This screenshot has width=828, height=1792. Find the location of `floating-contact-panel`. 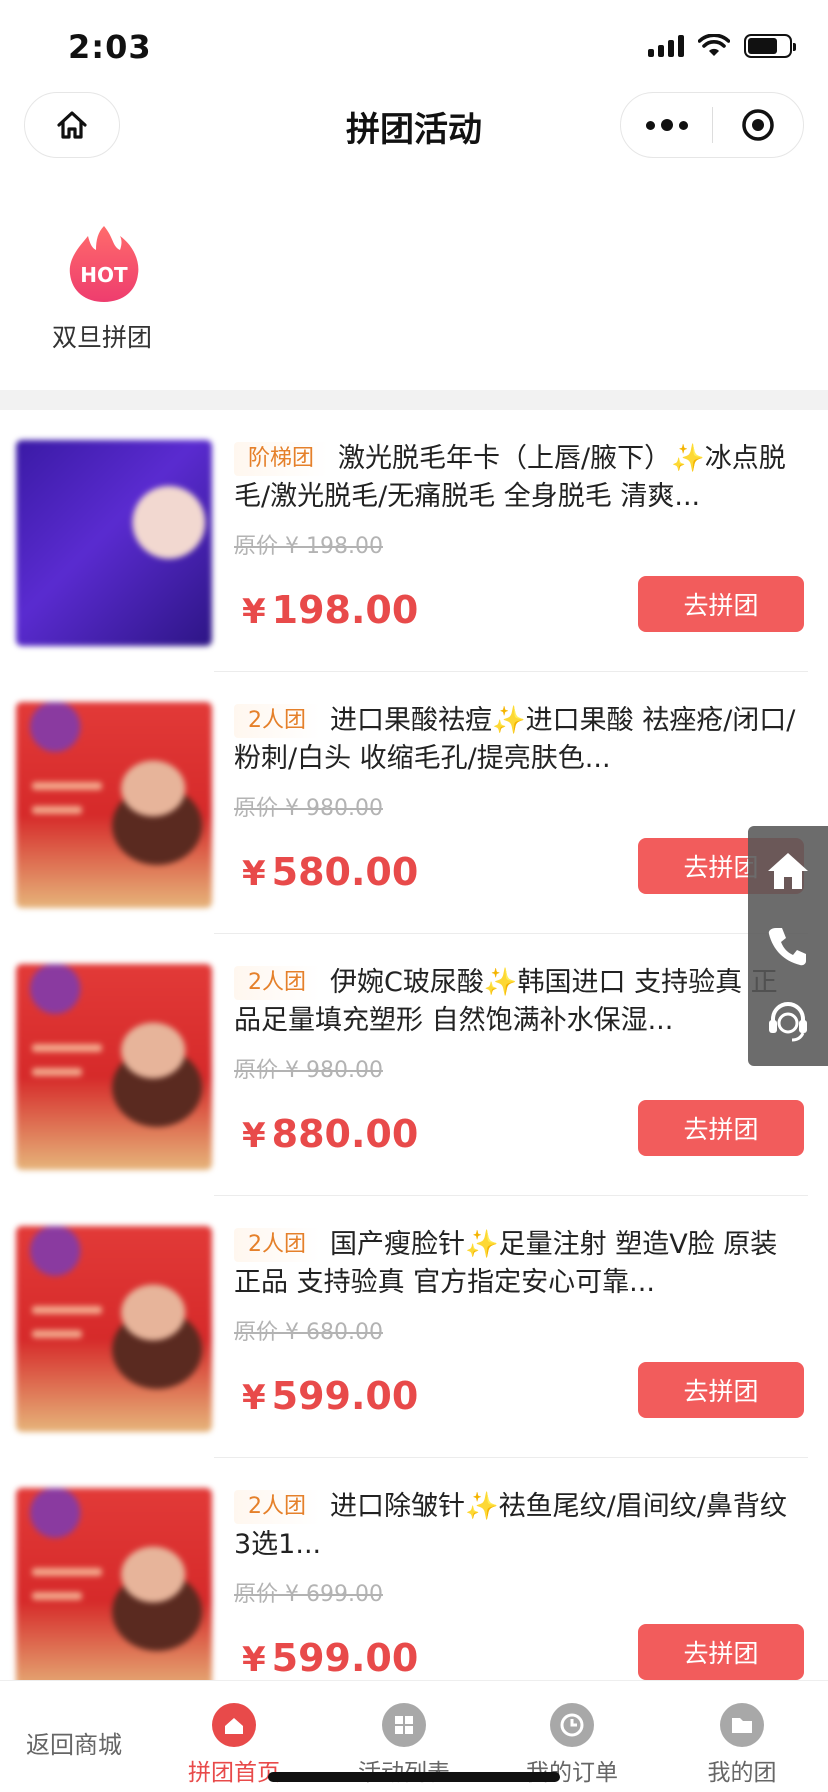

floating-contact-panel is located at coordinates (788, 946).